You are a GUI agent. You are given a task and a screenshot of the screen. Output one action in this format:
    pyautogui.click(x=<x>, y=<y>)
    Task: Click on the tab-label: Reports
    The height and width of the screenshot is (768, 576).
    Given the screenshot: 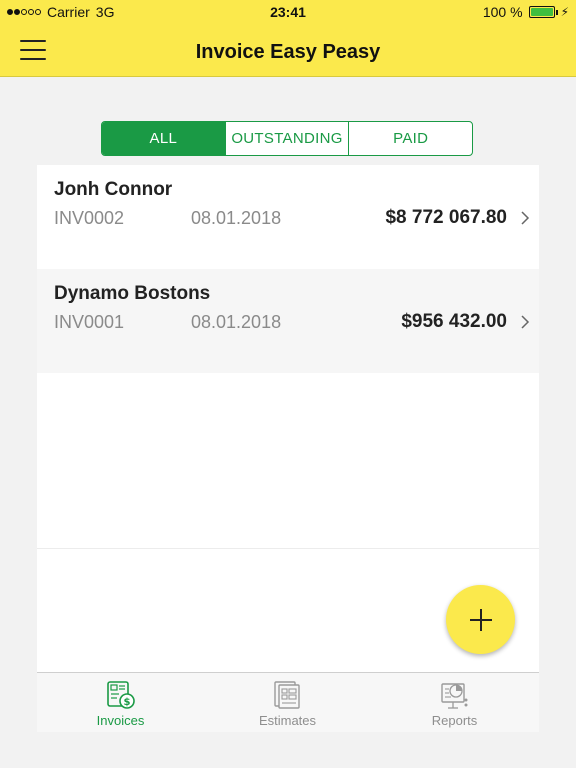 What is the action you would take?
    pyautogui.click(x=454, y=720)
    